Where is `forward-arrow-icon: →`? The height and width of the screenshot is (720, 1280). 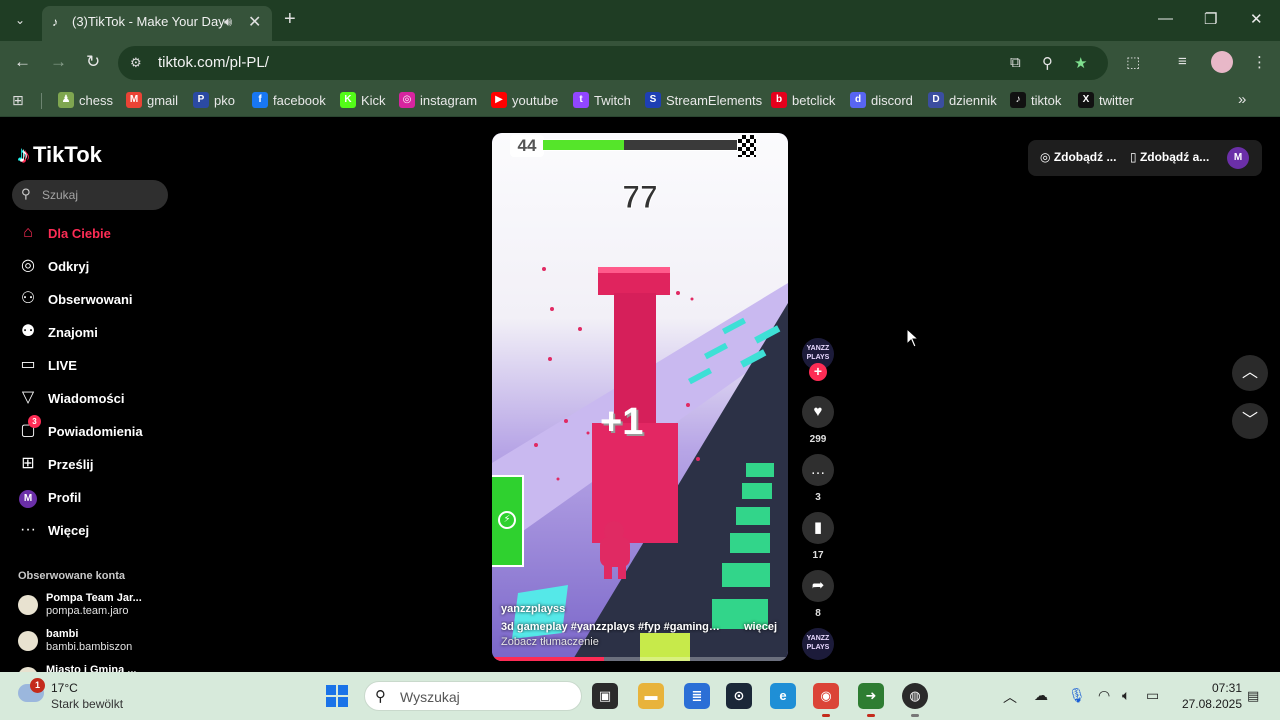 forward-arrow-icon: → is located at coordinates (58, 62).